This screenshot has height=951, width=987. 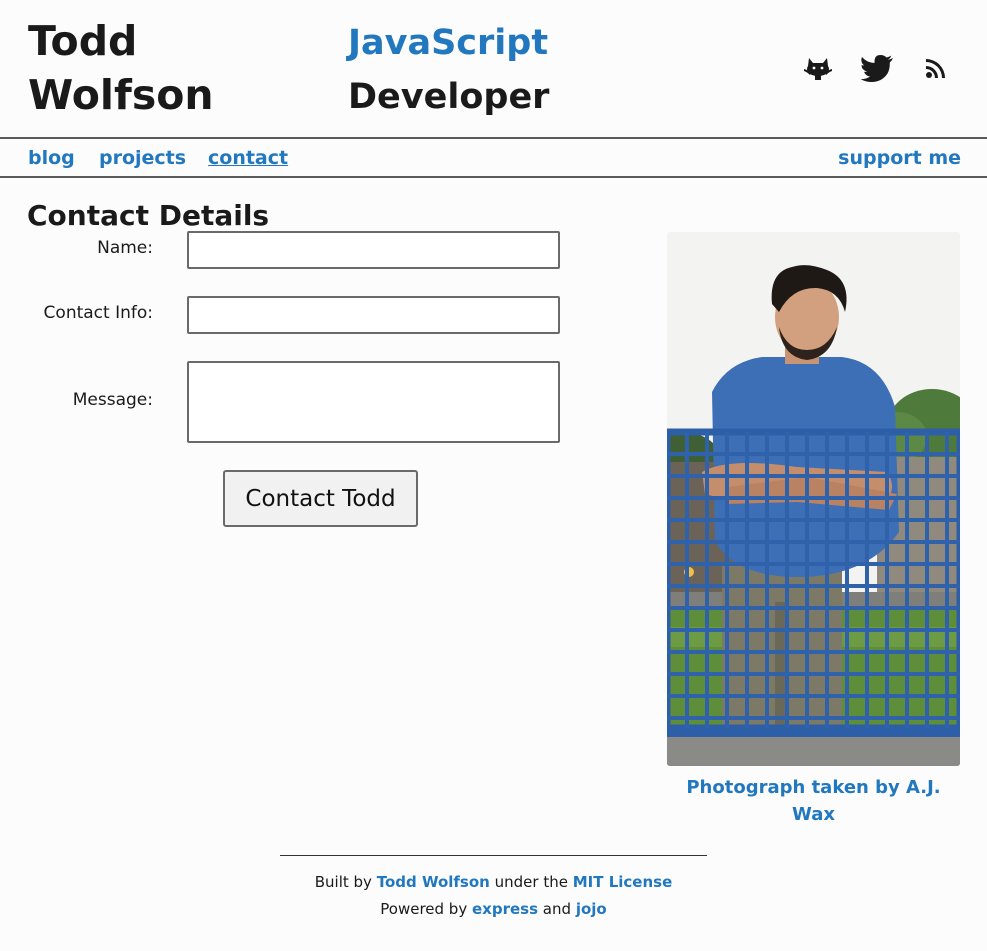 What do you see at coordinates (531, 882) in the screenshot?
I see `under-the-text: under the` at bounding box center [531, 882].